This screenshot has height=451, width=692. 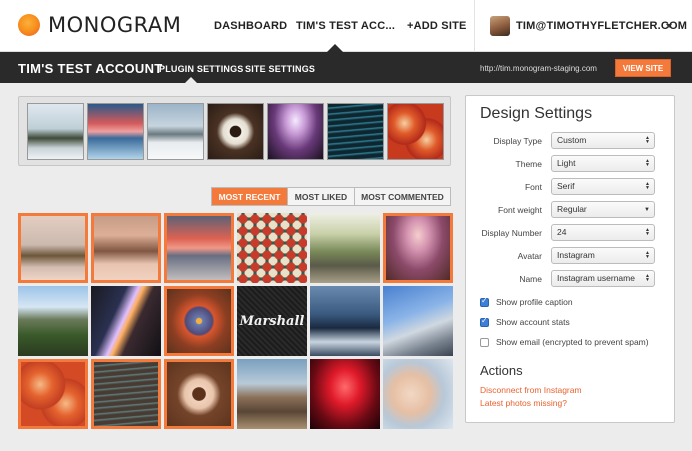 What do you see at coordinates (126, 321) in the screenshot?
I see `grid-photo-light-flare` at bounding box center [126, 321].